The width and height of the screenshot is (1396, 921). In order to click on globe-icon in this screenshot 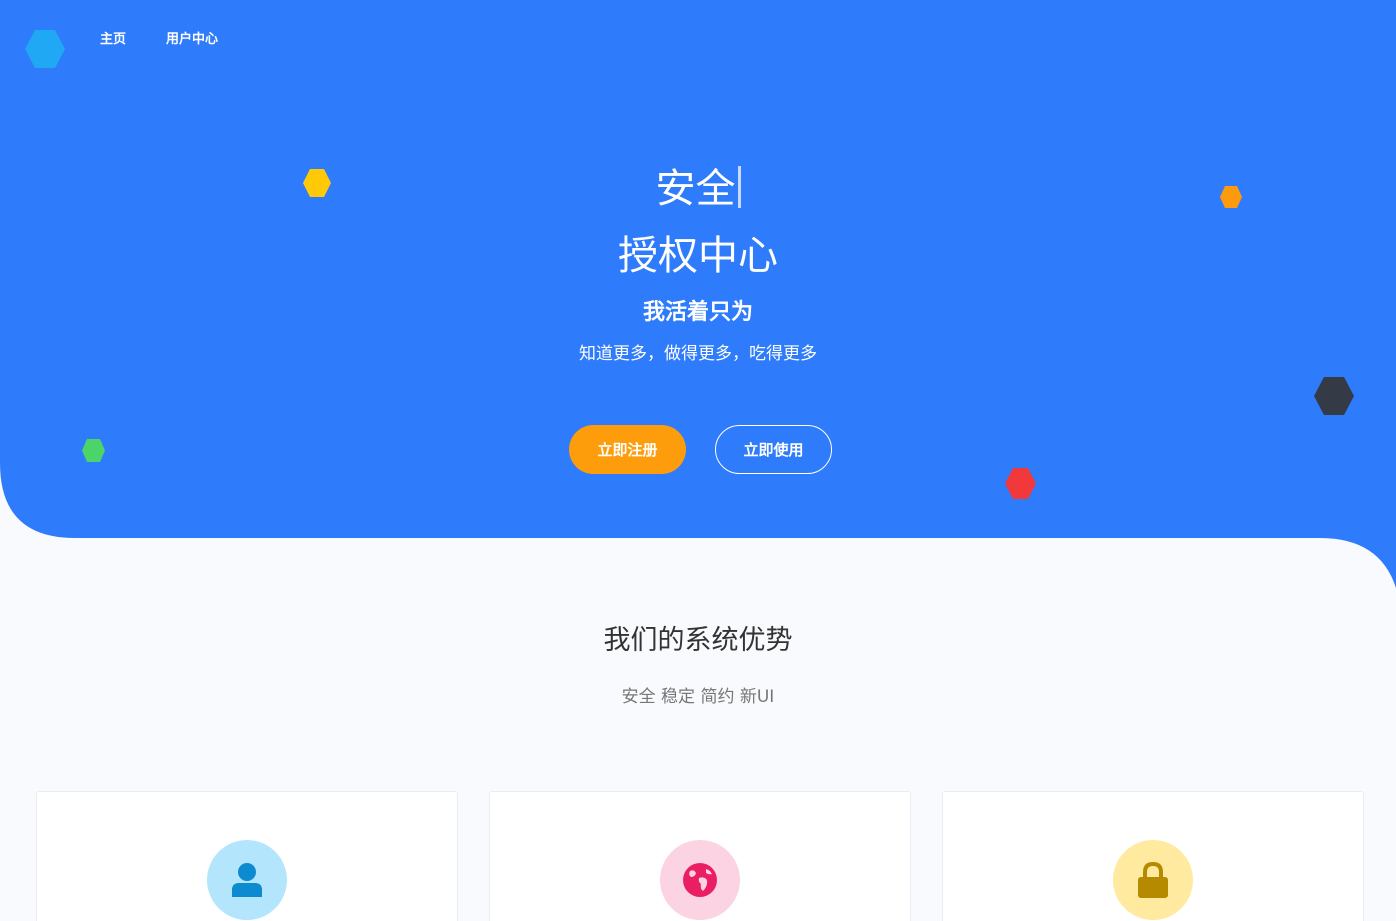, I will do `click(700, 880)`.